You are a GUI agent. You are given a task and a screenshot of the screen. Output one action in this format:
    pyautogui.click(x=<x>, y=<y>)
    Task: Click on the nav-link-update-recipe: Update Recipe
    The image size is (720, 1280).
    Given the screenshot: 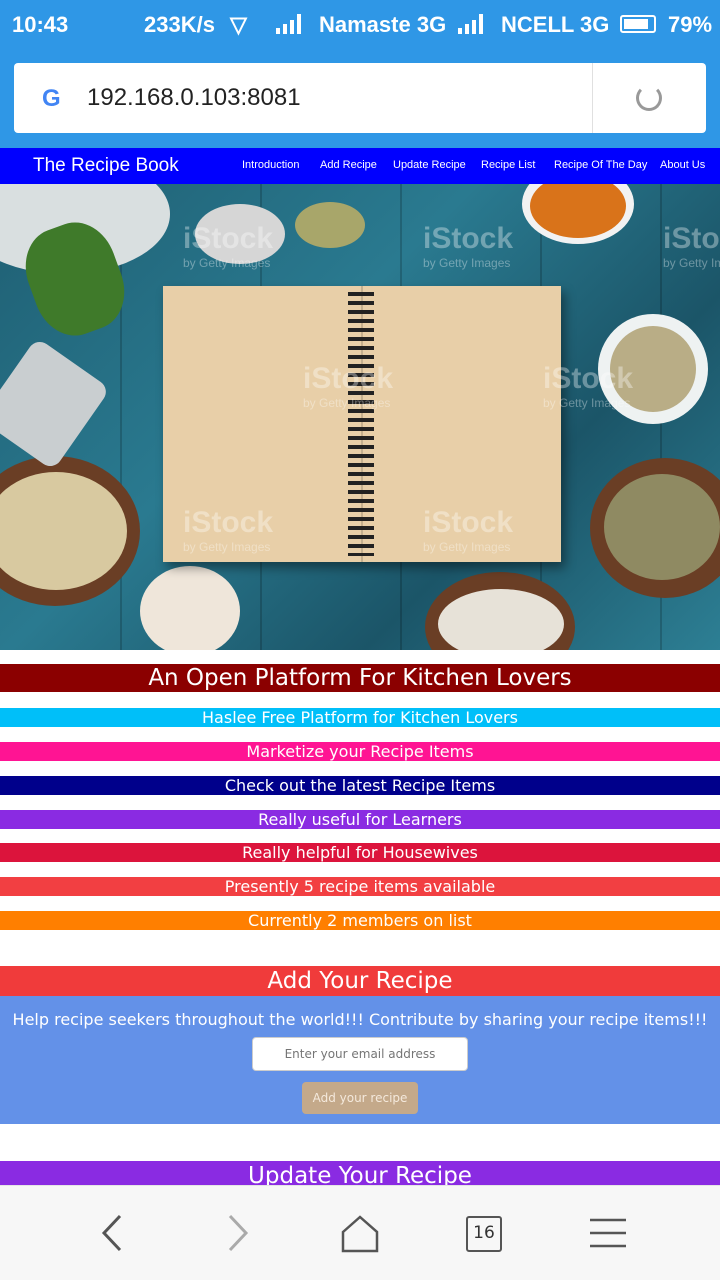 What is the action you would take?
    pyautogui.click(x=429, y=165)
    